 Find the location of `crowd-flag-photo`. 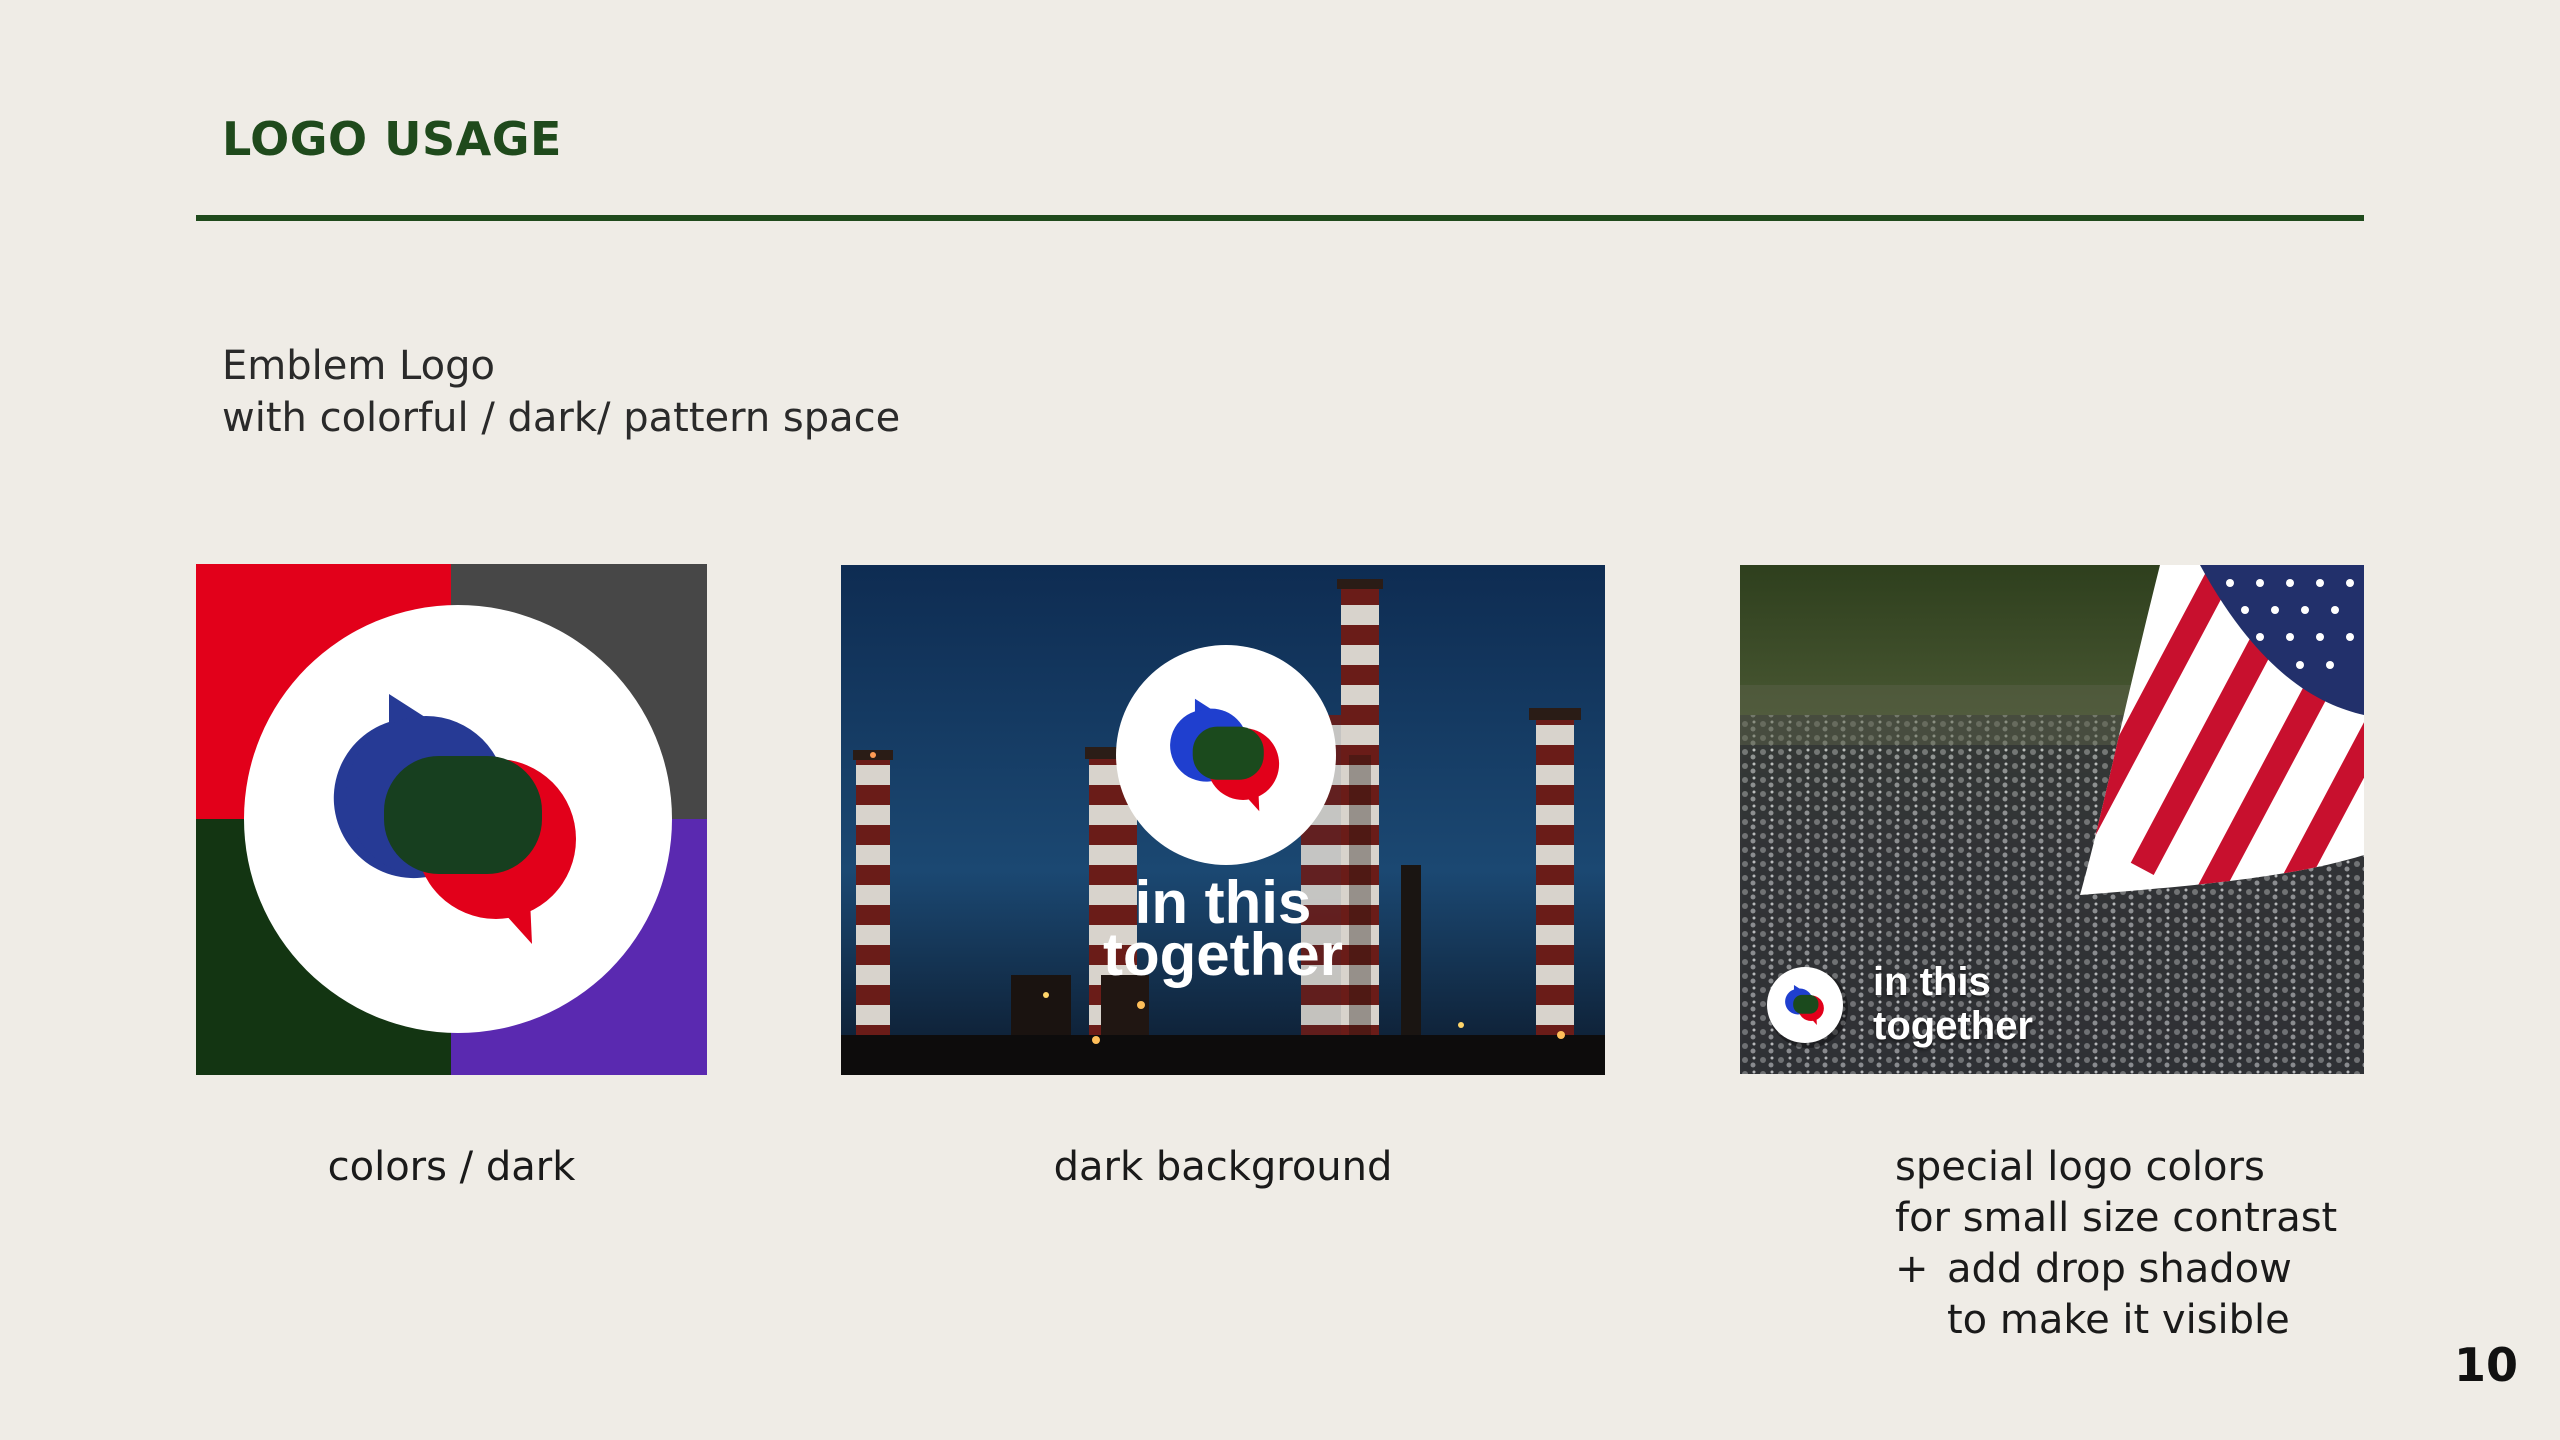

crowd-flag-photo is located at coordinates (2052, 819).